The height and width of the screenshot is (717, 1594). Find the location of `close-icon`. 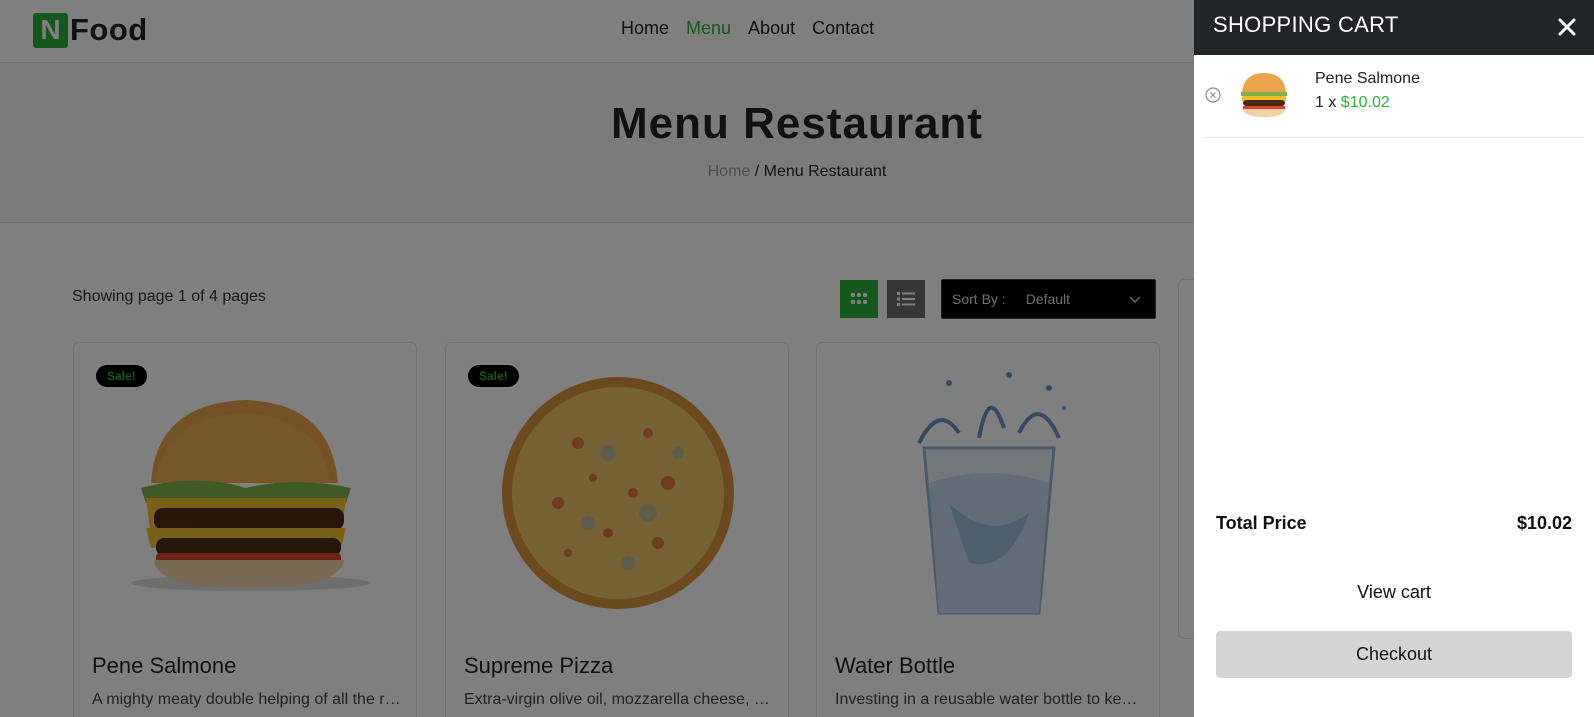

close-icon is located at coordinates (1567, 27).